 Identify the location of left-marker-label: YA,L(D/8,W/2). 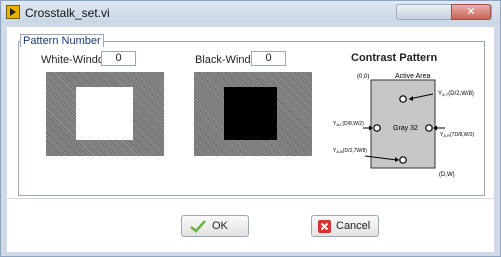
(348, 124).